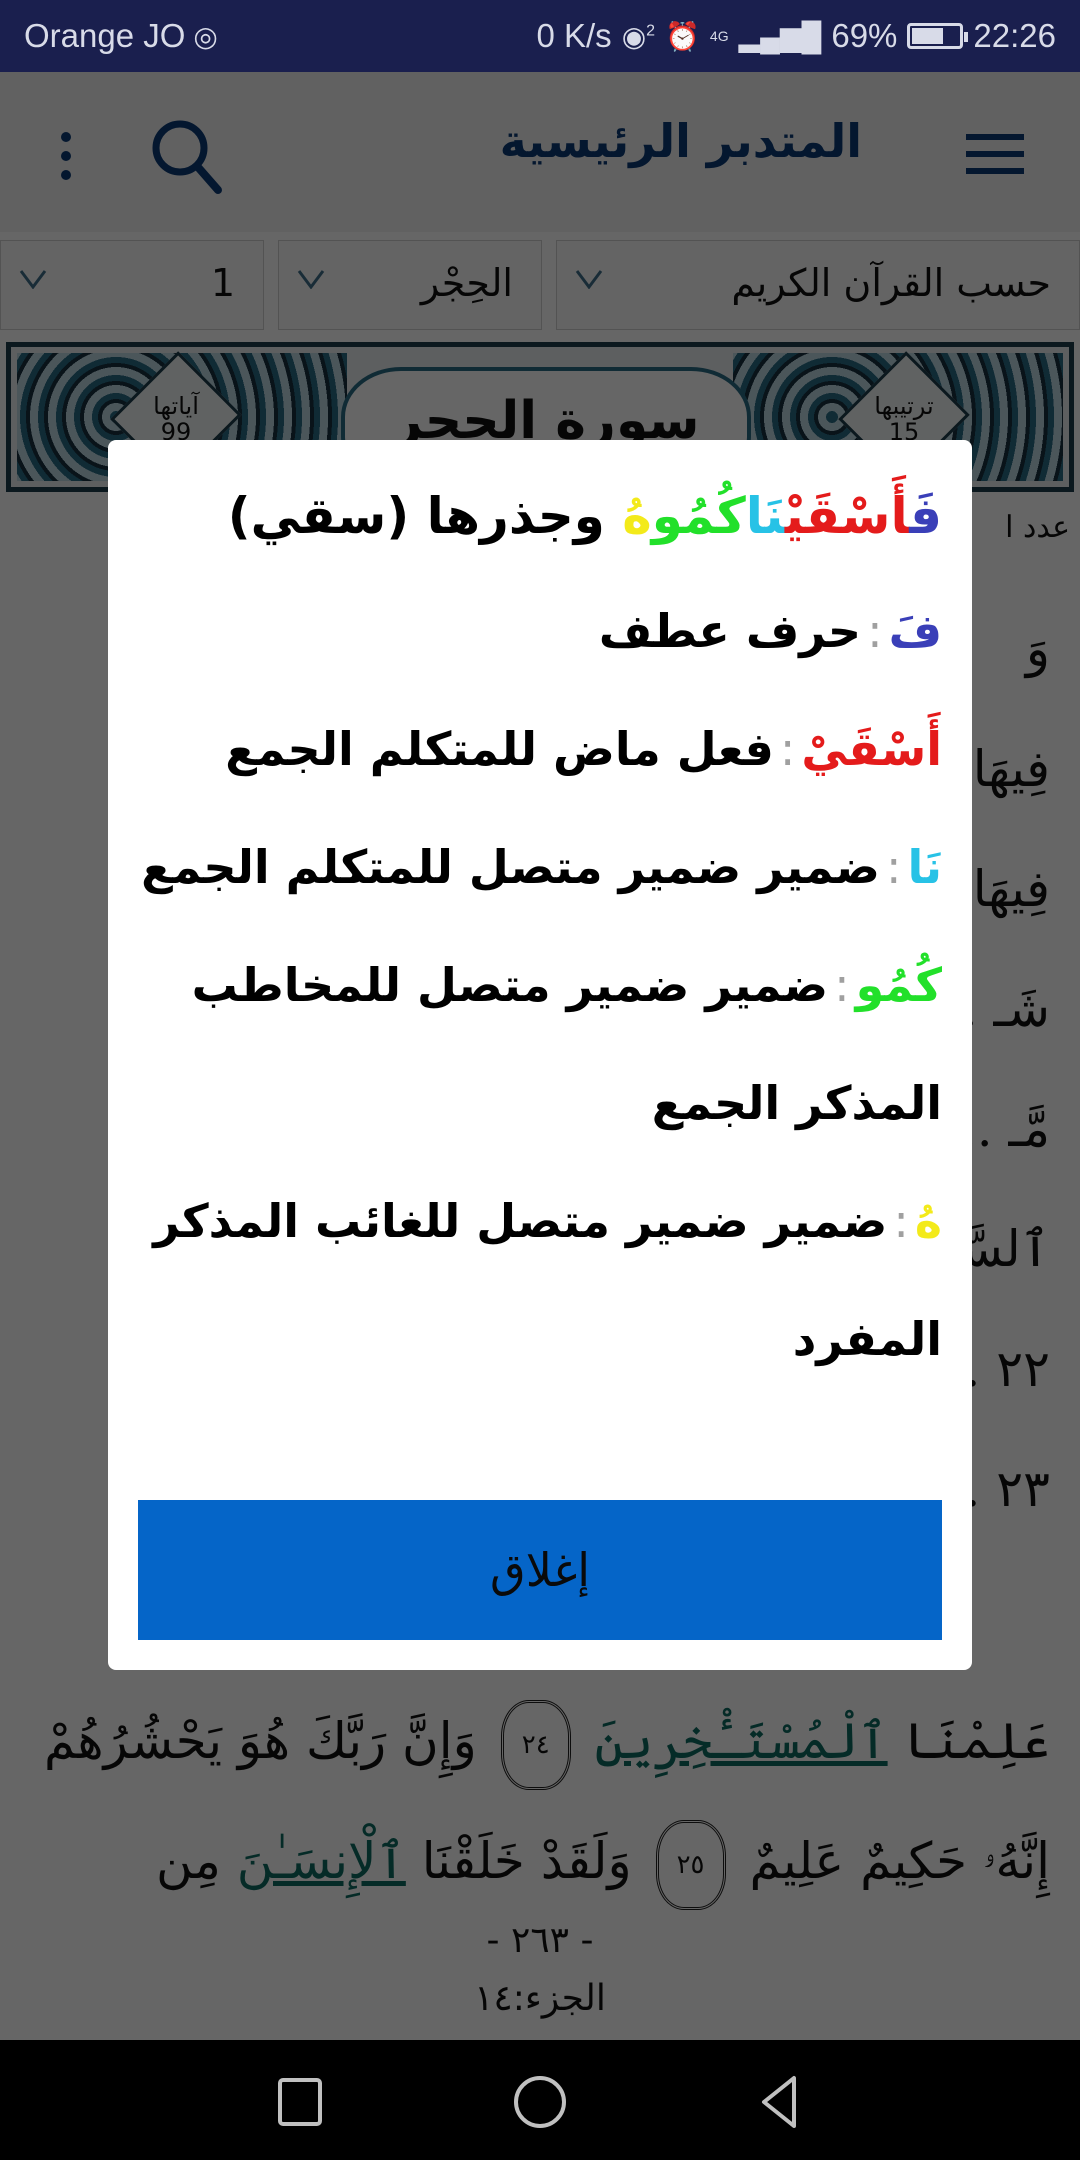  I want to click on morphology-item: هُ:ضمير ضمير متصل للغائب المذكر المفرد, so click(540, 1280).